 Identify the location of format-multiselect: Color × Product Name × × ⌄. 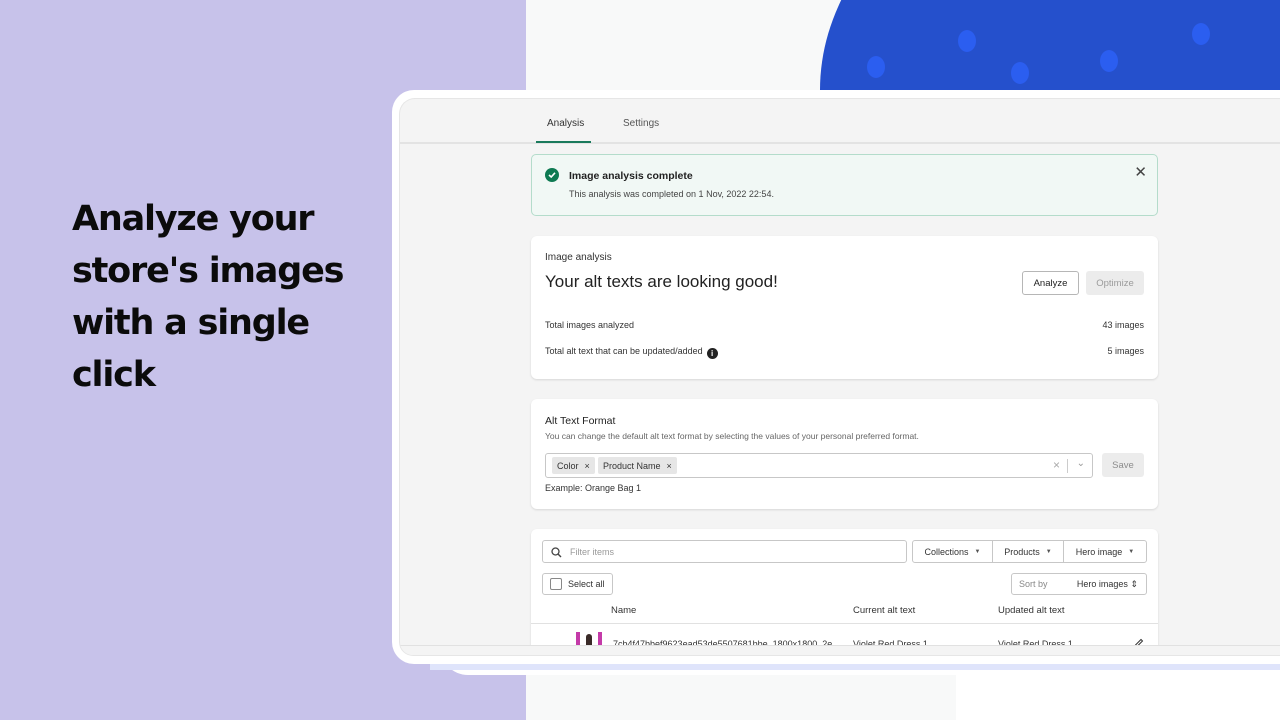
(819, 465).